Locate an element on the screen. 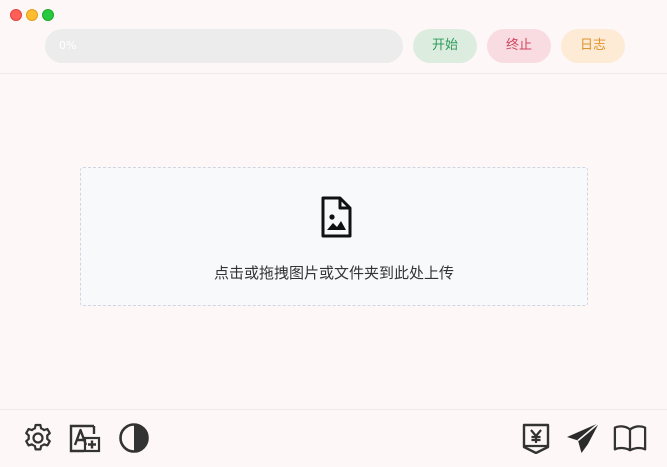  start-button: 开始 is located at coordinates (445, 46).